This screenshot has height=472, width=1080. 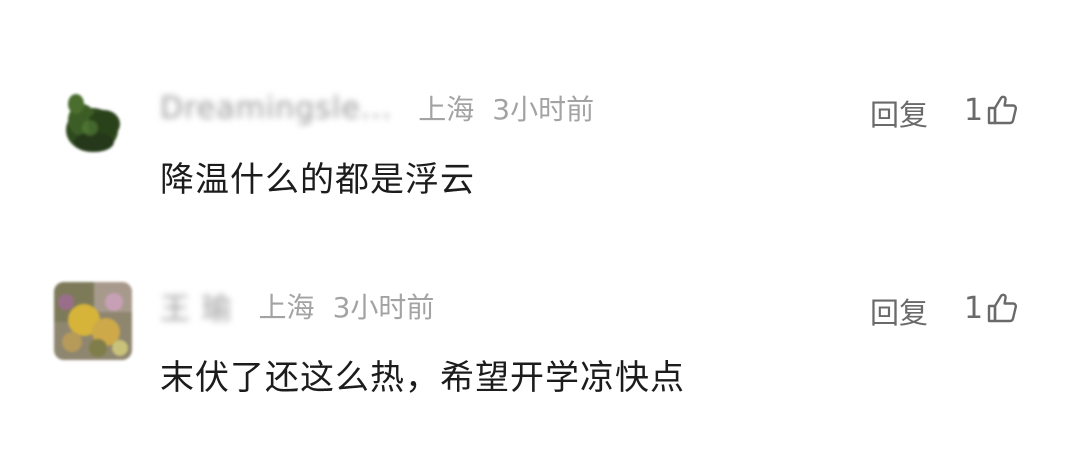 I want to click on username: 王 瑜, so click(x=196, y=306).